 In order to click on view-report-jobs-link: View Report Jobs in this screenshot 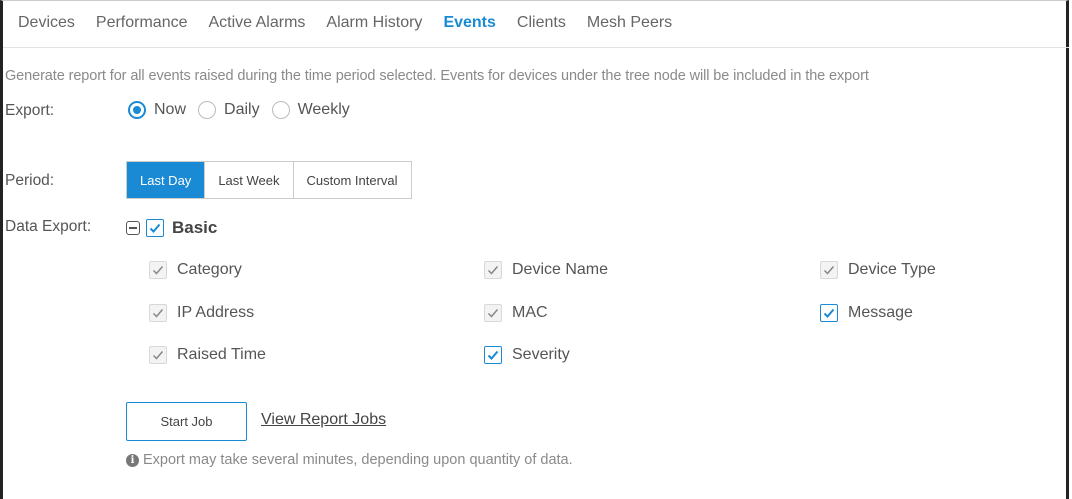, I will do `click(323, 420)`.